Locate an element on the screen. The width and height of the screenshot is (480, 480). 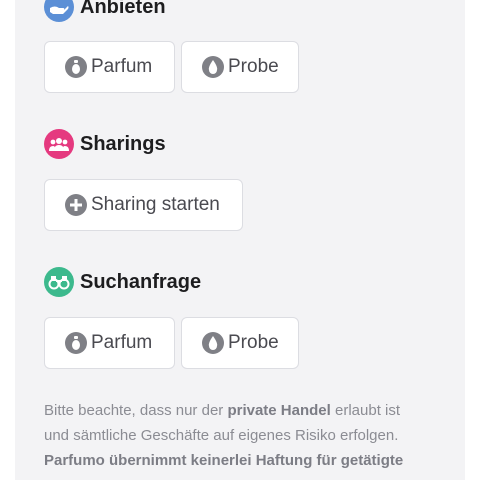
section-suchanfrage-header: Suchanfrage is located at coordinates (122, 282).